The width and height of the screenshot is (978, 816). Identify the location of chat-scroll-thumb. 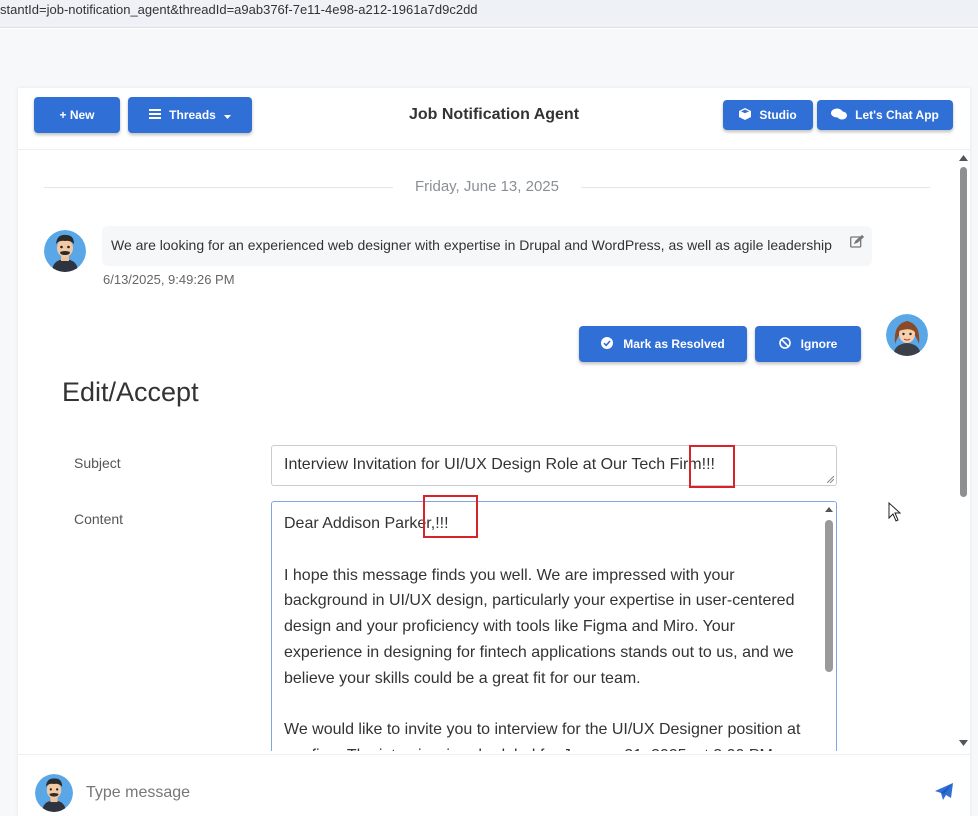
(963, 332).